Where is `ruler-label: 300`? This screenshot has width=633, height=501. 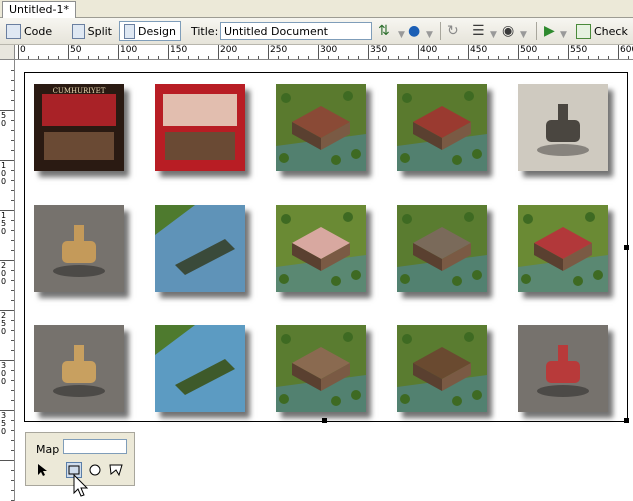 ruler-label: 300 is located at coordinates (329, 50).